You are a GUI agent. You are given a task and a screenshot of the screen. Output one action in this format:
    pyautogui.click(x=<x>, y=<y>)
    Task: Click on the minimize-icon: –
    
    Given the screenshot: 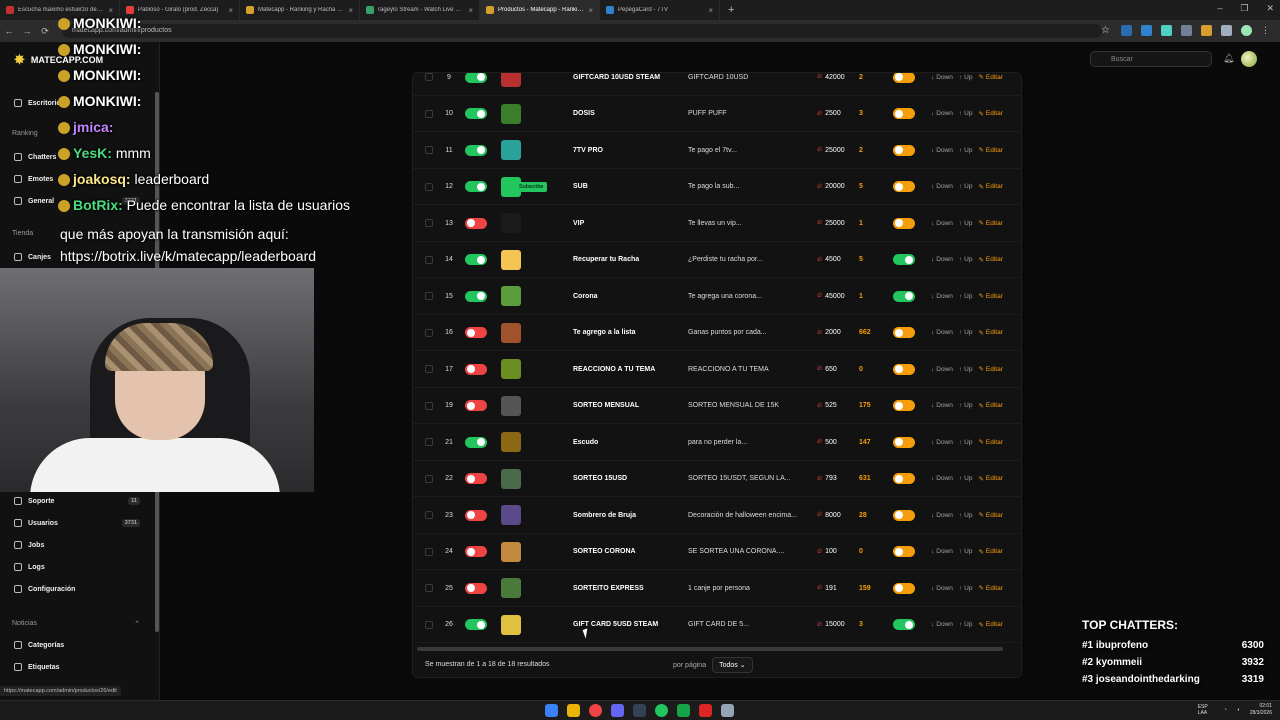 What is the action you would take?
    pyautogui.click(x=1219, y=8)
    